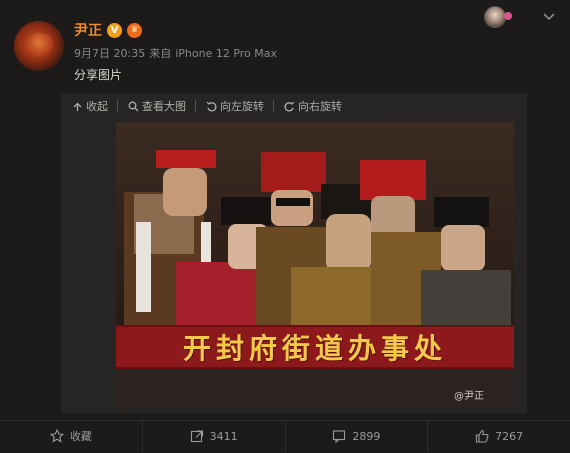 This screenshot has width=570, height=453. I want to click on favorite-button: 收藏, so click(71, 436).